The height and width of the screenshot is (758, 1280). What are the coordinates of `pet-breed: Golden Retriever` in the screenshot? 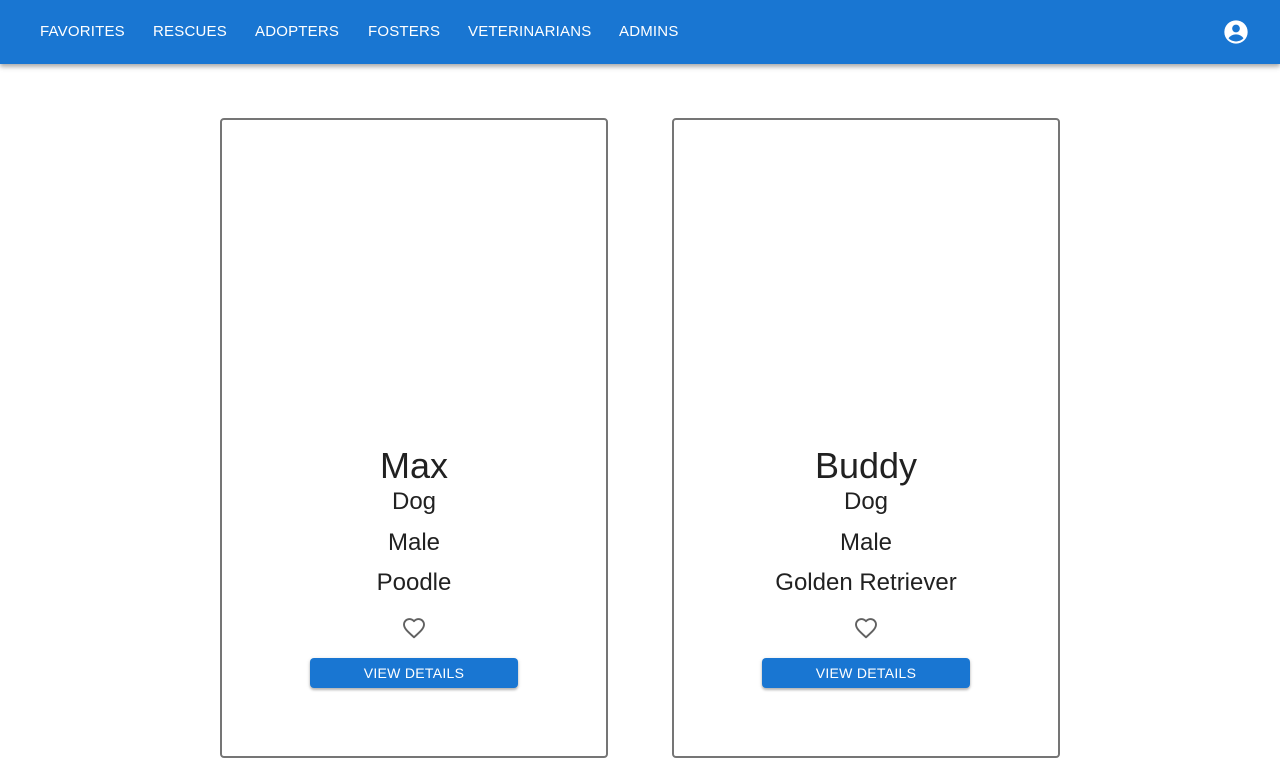 It's located at (866, 582).